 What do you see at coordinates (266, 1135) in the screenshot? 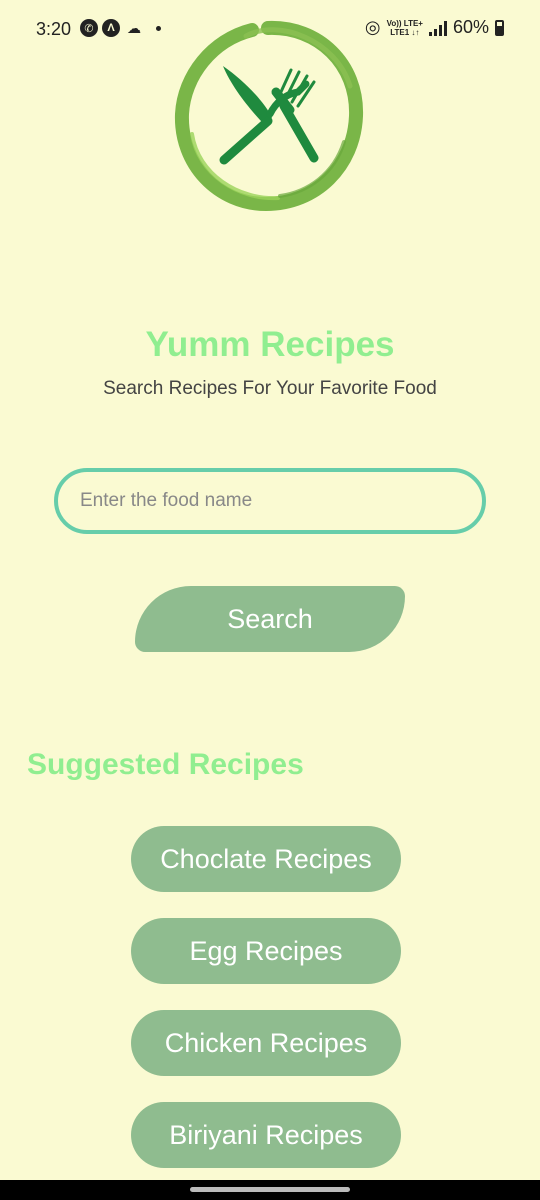
I see `biriyani-recipes-button: Biriyani Recipes` at bounding box center [266, 1135].